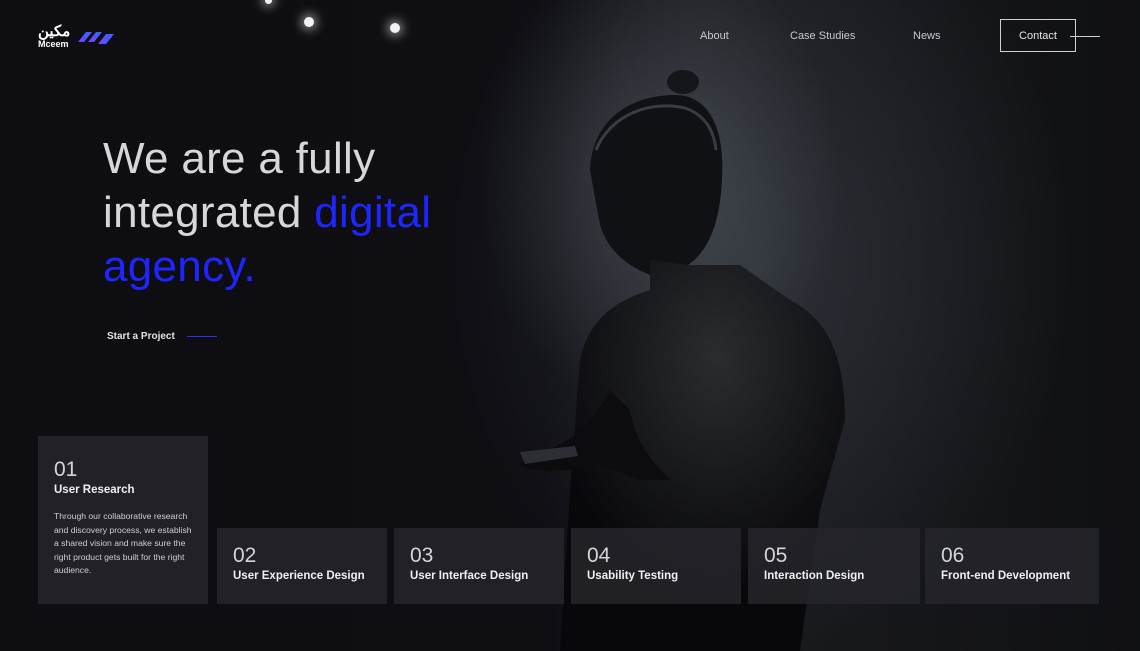 This screenshot has height=651, width=1140. What do you see at coordinates (656, 566) in the screenshot?
I see `service-card-usability-testing: 04 Usability Testing` at bounding box center [656, 566].